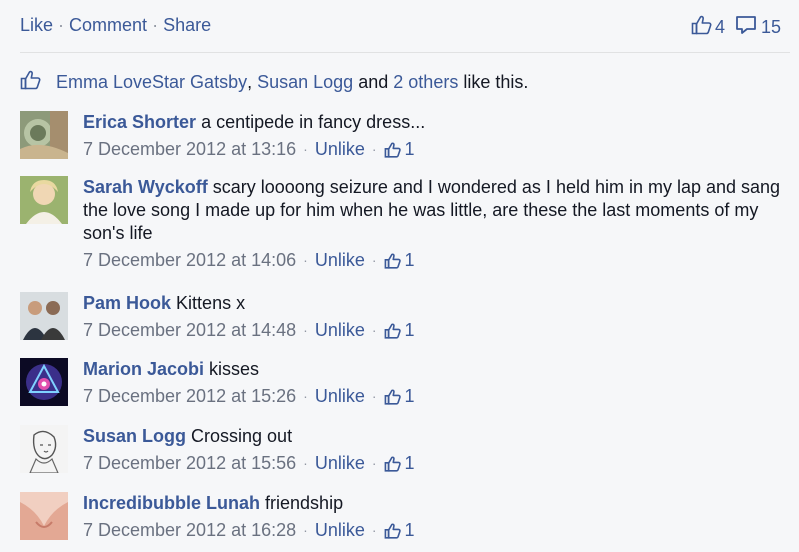 This screenshot has height=552, width=799. What do you see at coordinates (746, 27) in the screenshot?
I see `comment-bubble-icon` at bounding box center [746, 27].